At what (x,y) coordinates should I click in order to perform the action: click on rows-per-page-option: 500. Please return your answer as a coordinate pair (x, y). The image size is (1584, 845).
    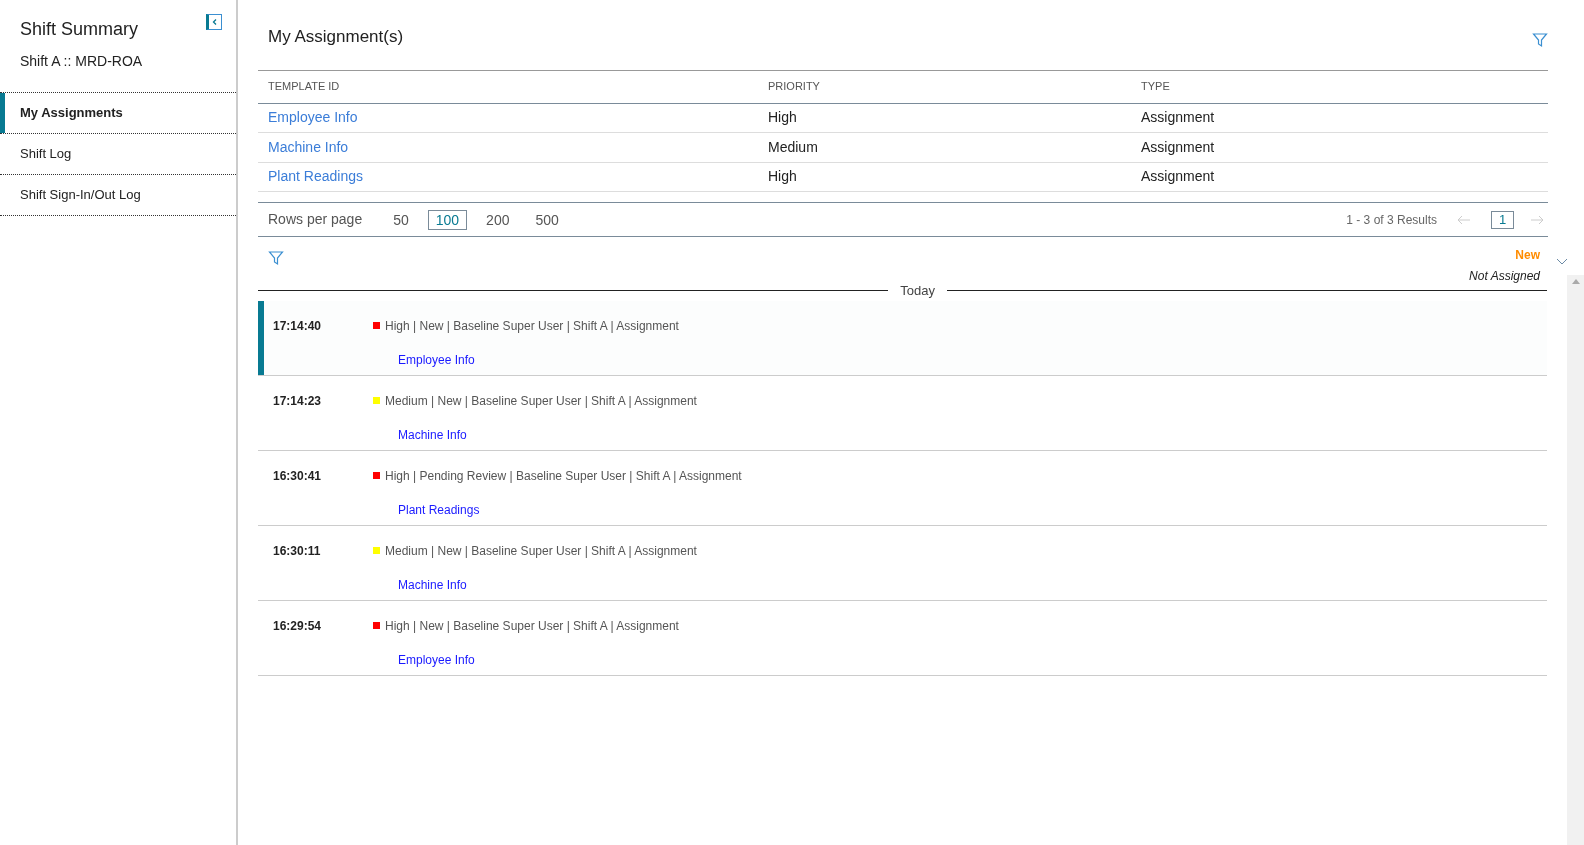
    Looking at the image, I should click on (547, 219).